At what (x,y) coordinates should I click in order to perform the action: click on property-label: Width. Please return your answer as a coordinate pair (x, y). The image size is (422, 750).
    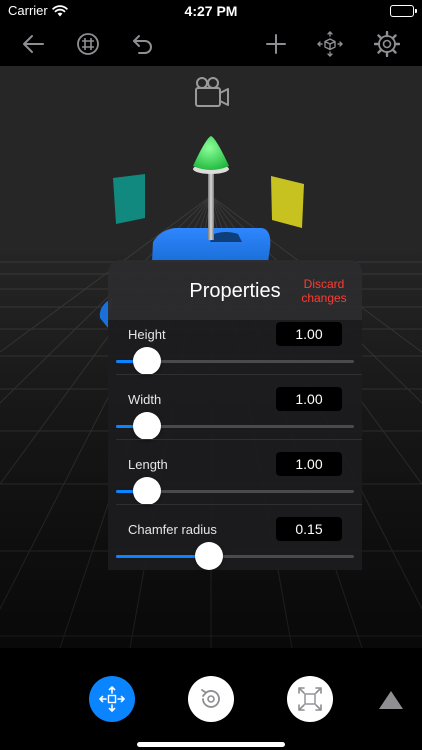
    Looking at the image, I should click on (145, 399).